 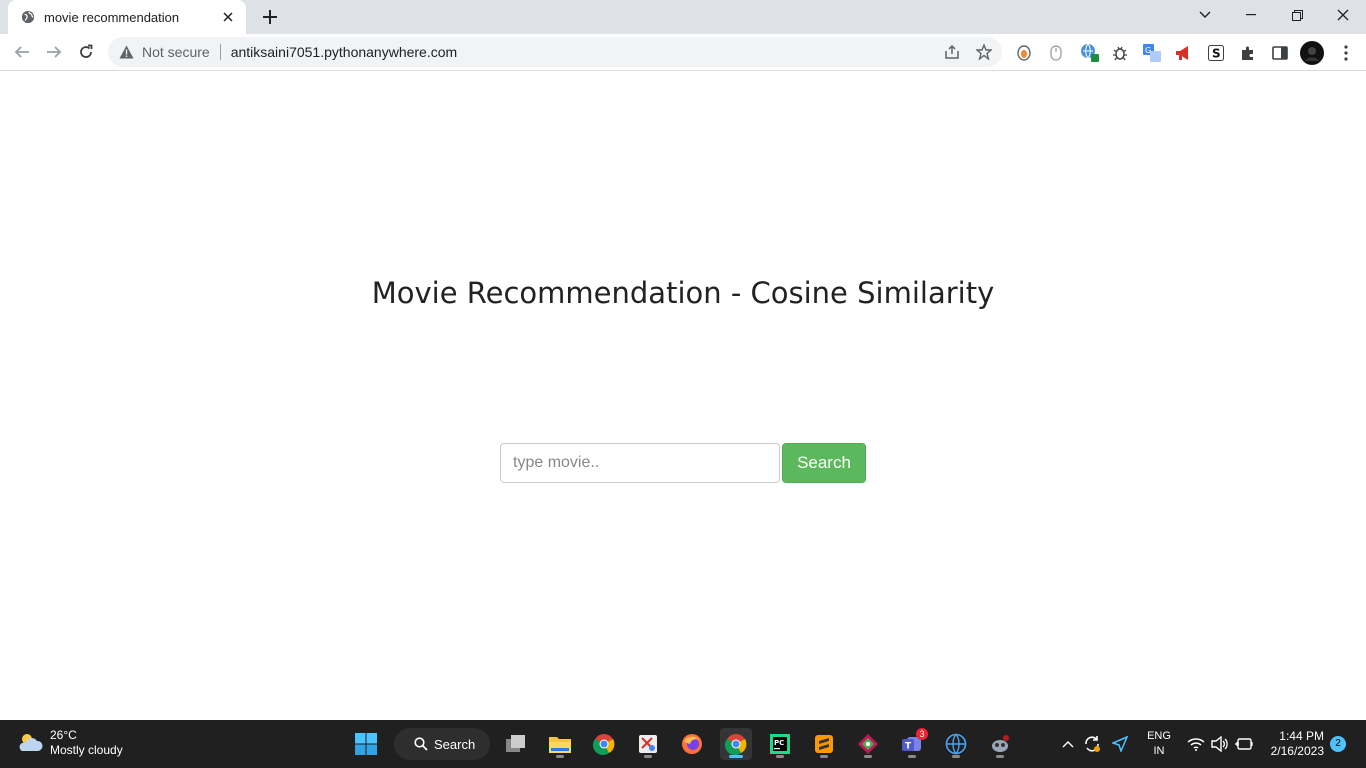 What do you see at coordinates (604, 744) in the screenshot?
I see `chrome-app-icon` at bounding box center [604, 744].